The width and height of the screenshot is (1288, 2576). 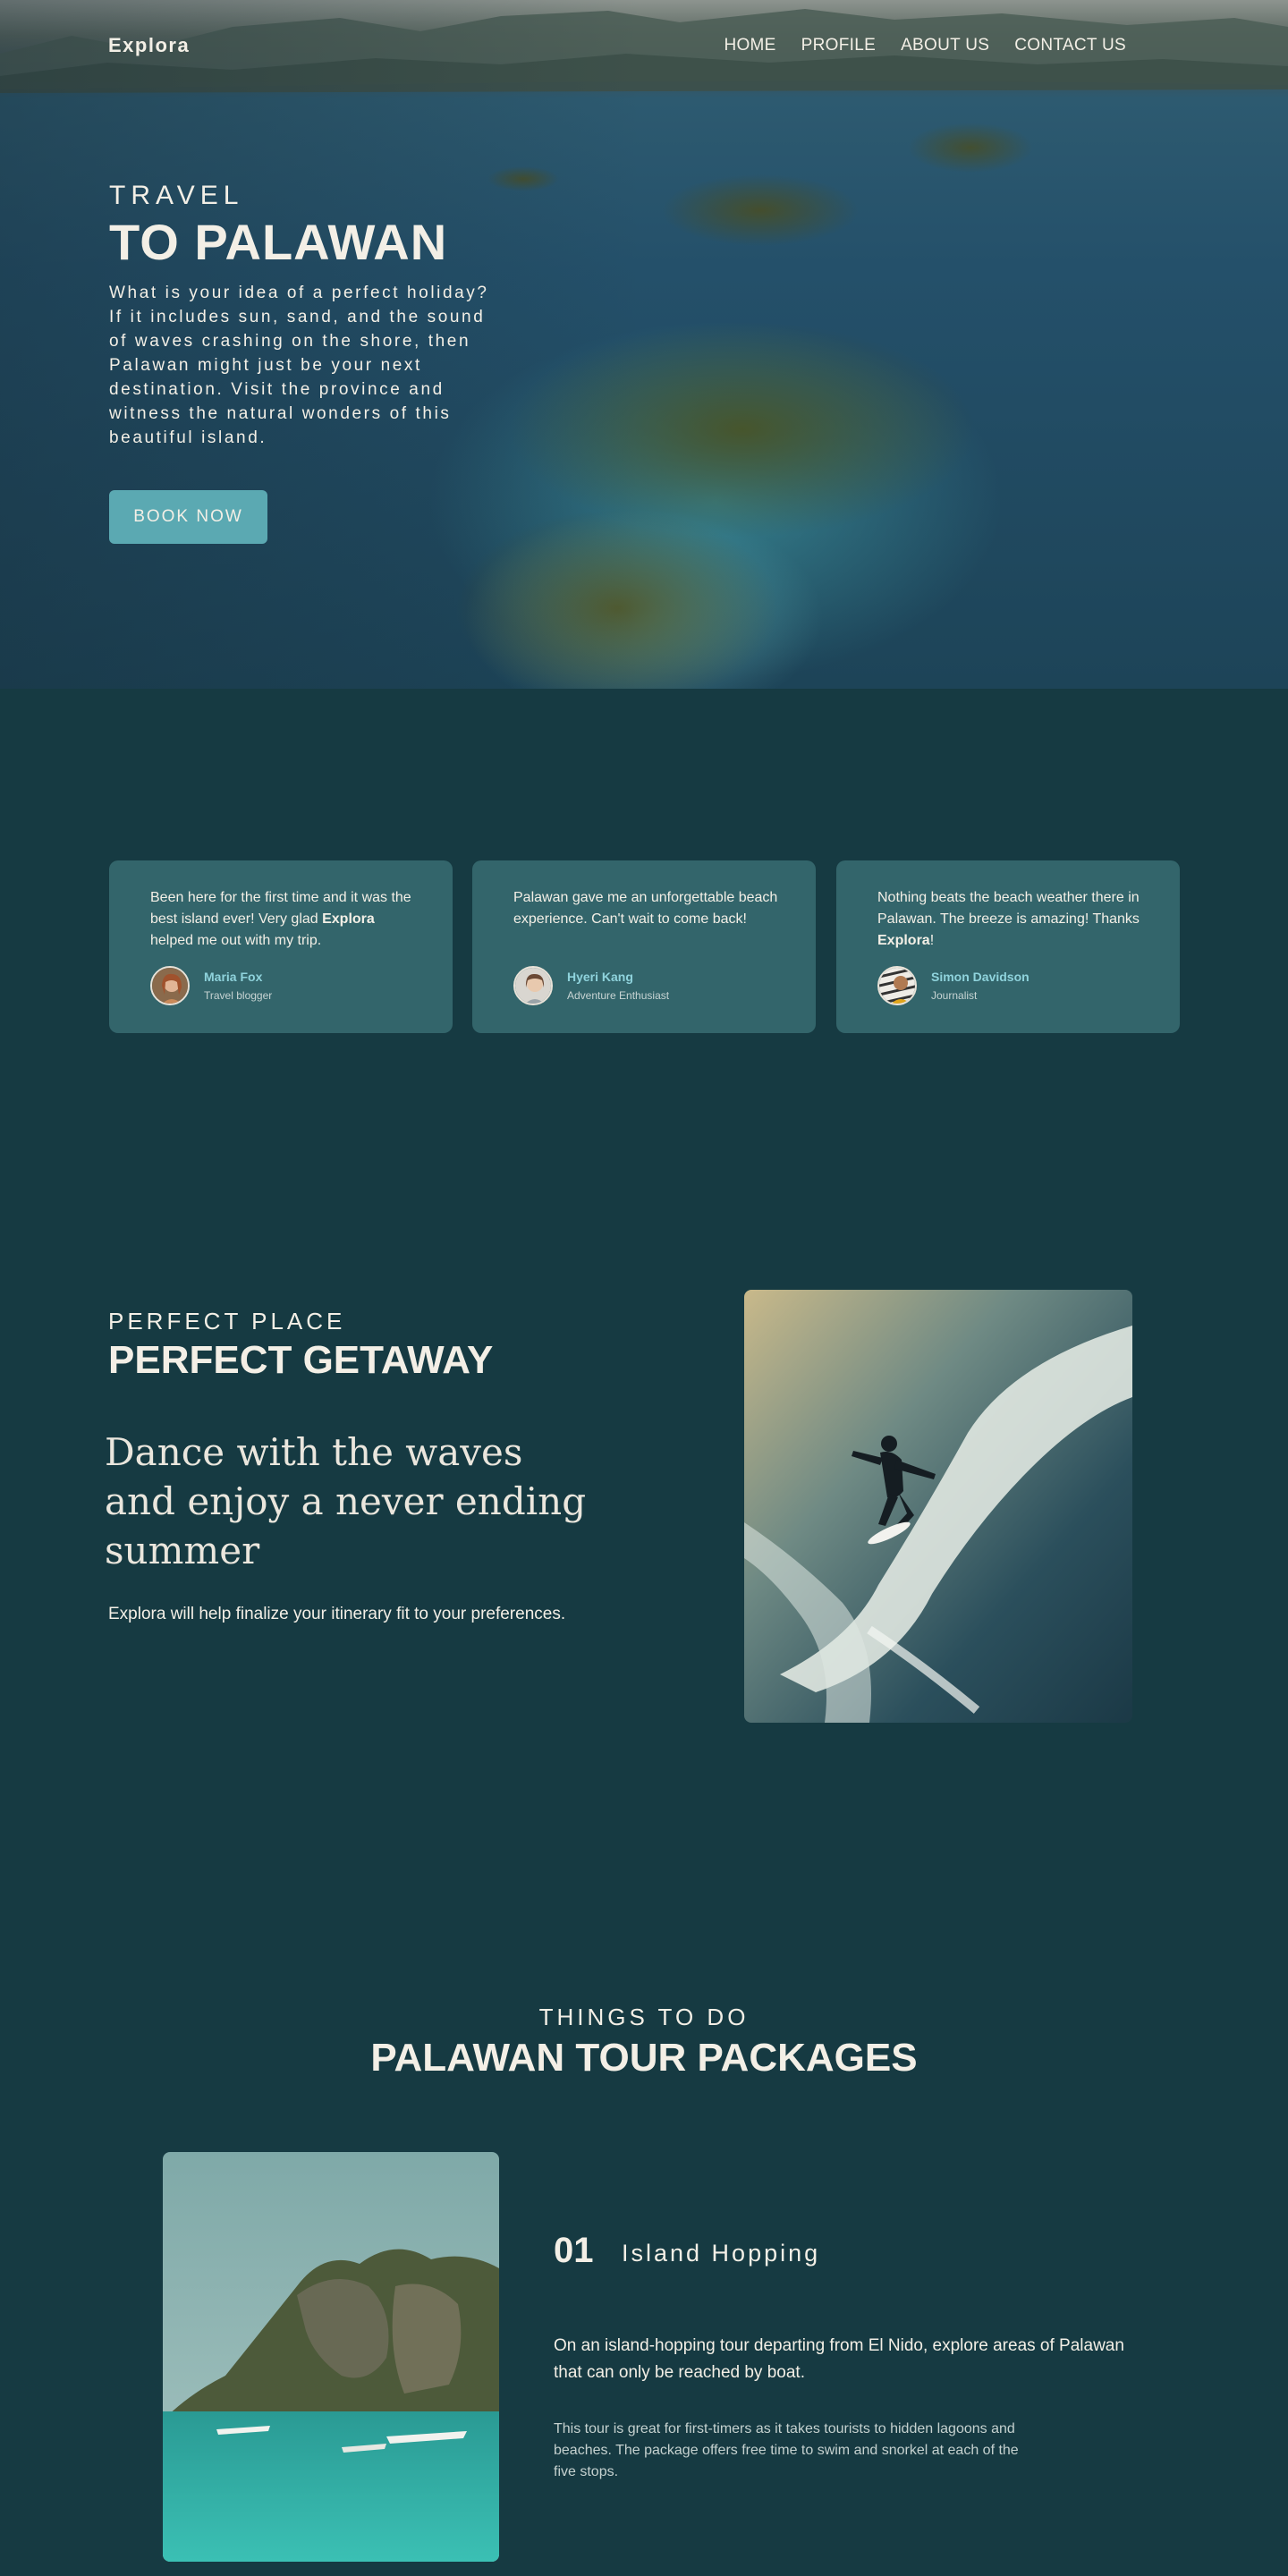 What do you see at coordinates (945, 45) in the screenshot?
I see `nav-about-link: ABOUT US` at bounding box center [945, 45].